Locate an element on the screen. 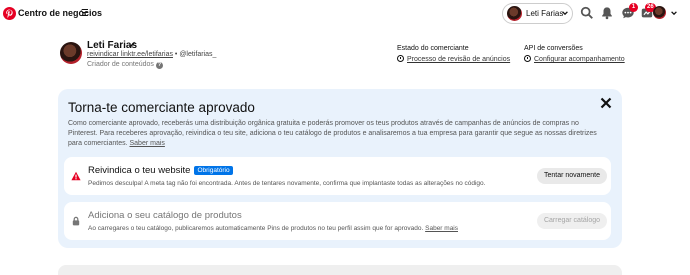  catalog-learn-more-link: Saber mais is located at coordinates (441, 228).